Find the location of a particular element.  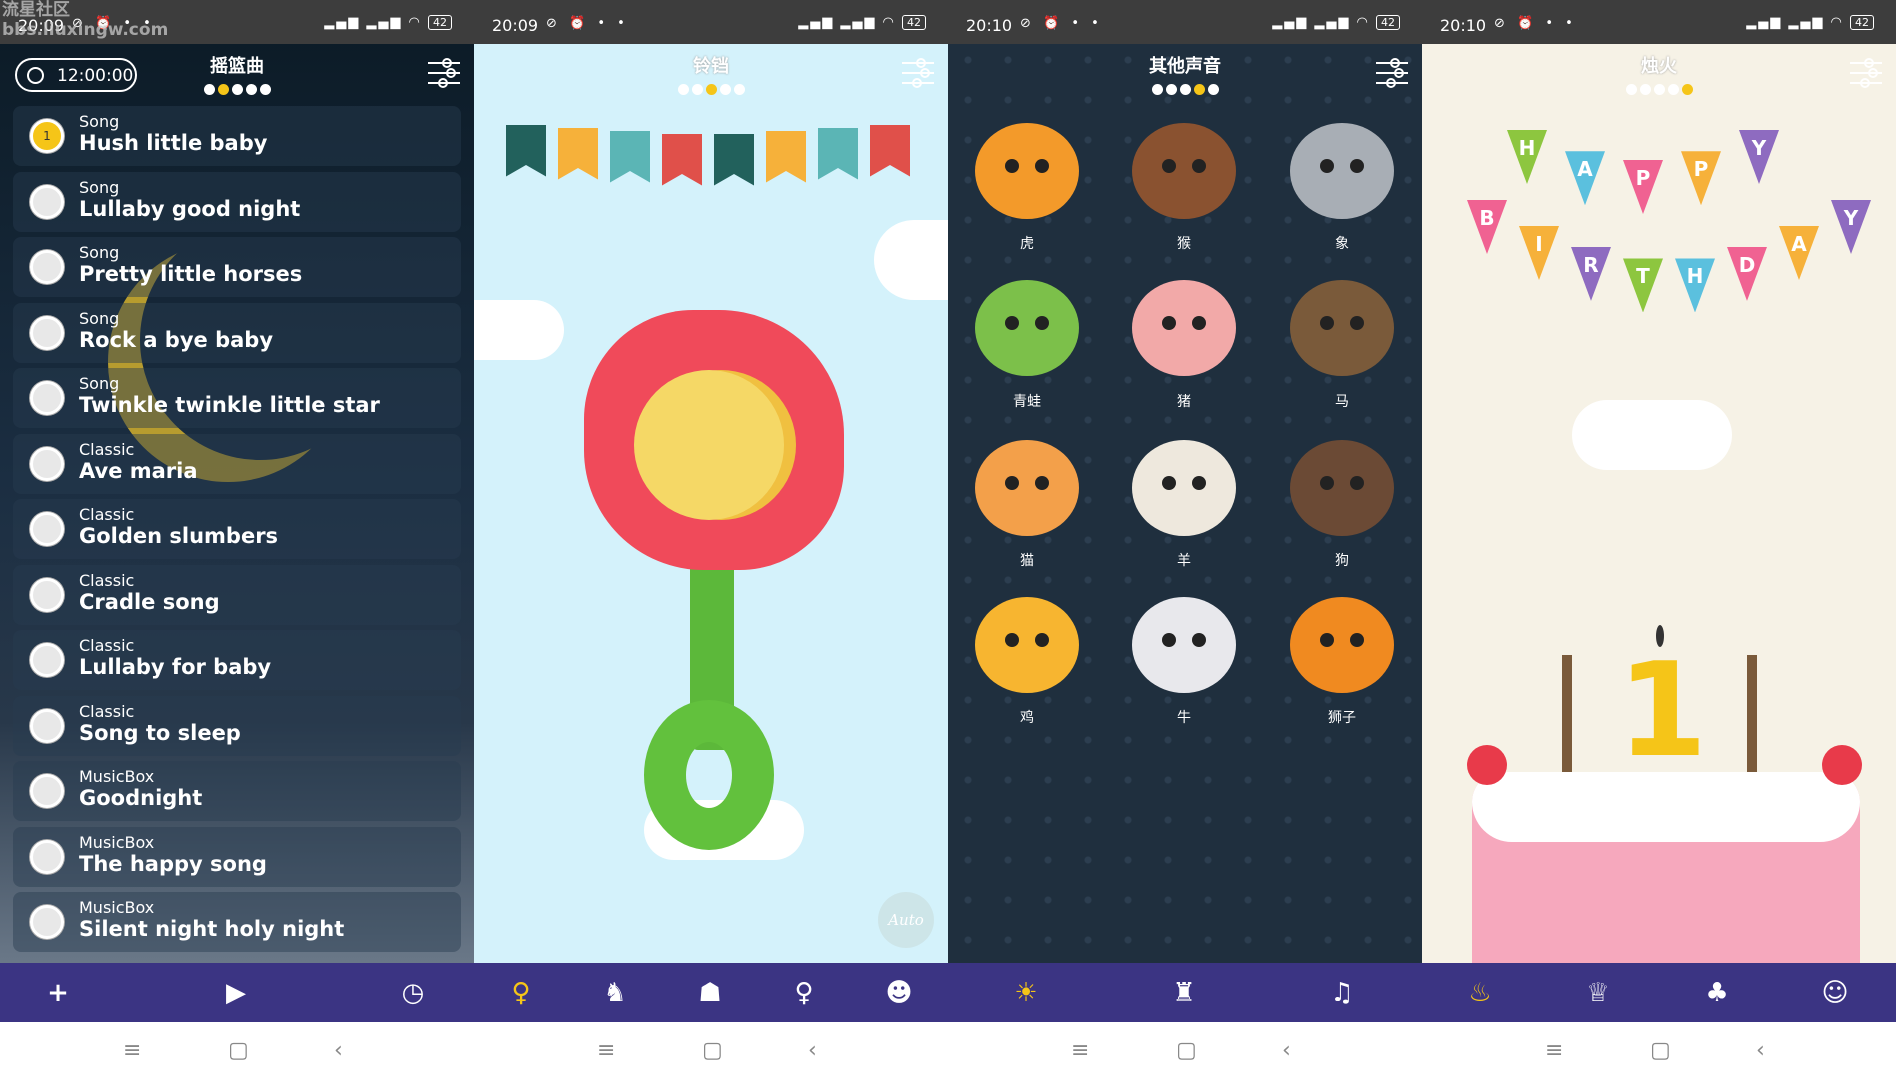

auto-button: Auto is located at coordinates (906, 920).